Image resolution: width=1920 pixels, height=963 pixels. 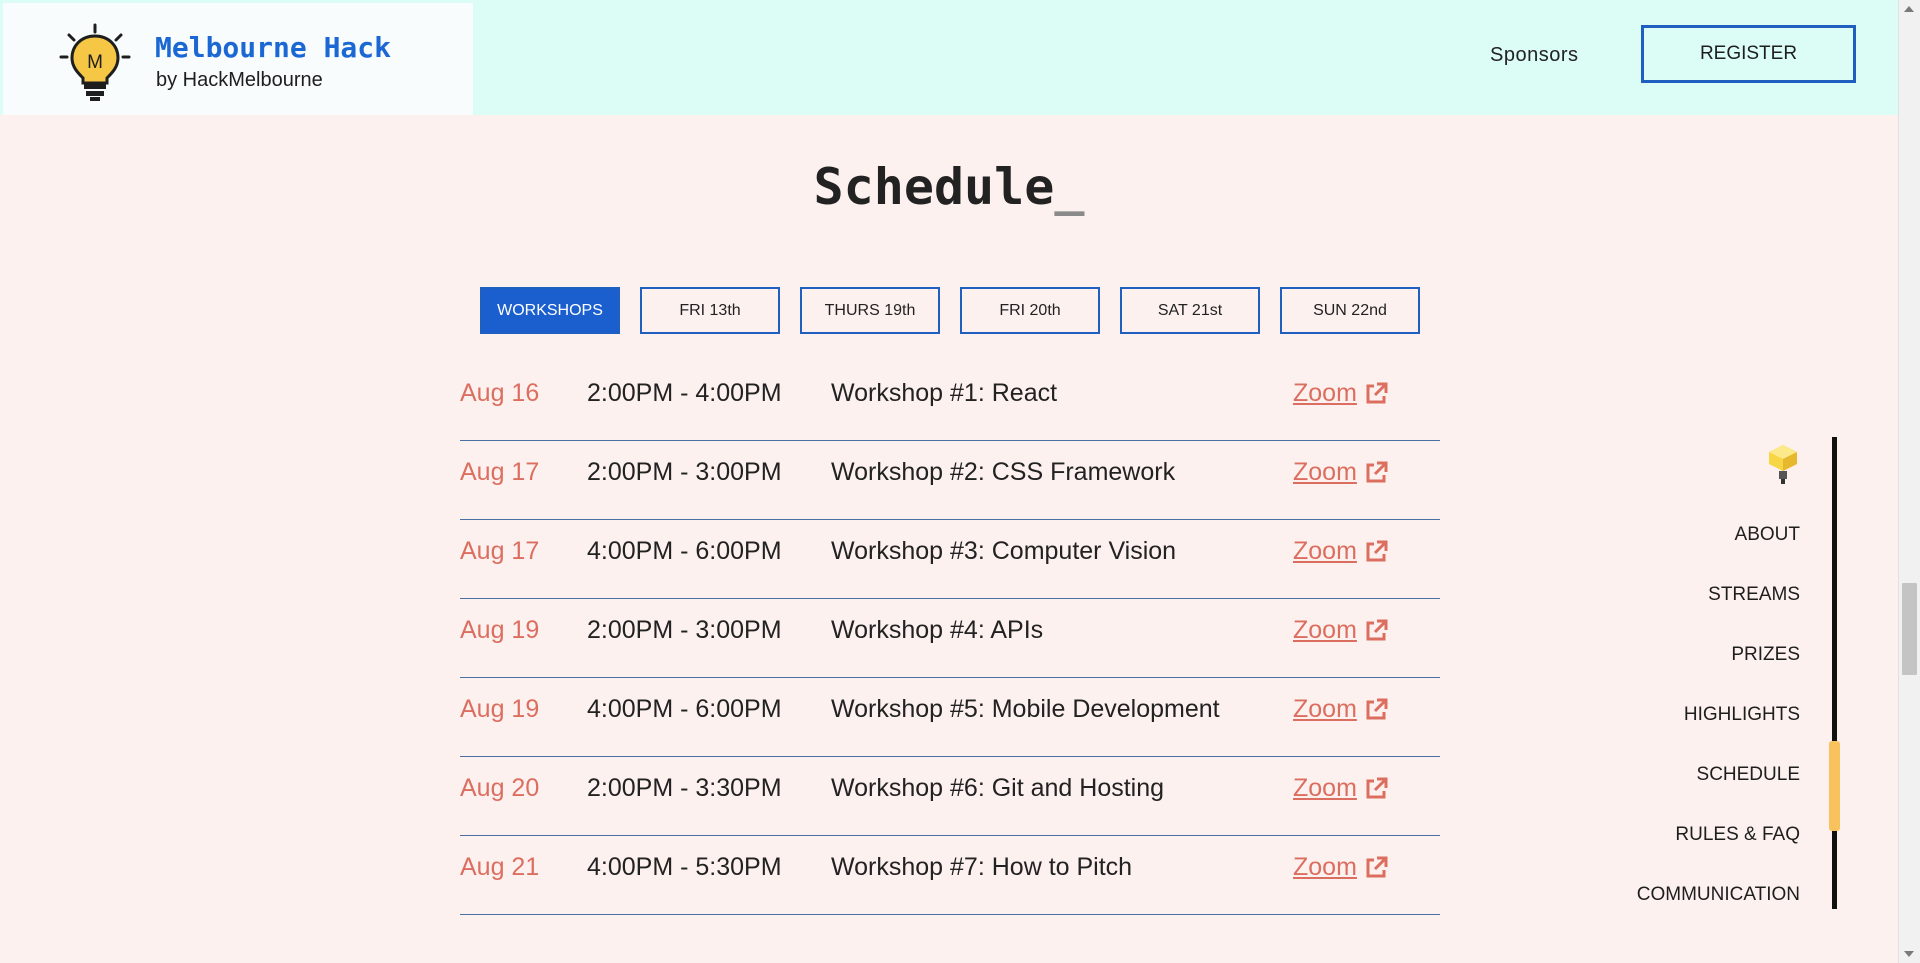 What do you see at coordinates (1004, 551) in the screenshot?
I see `event-title: Workshop #3: Computer Vision` at bounding box center [1004, 551].